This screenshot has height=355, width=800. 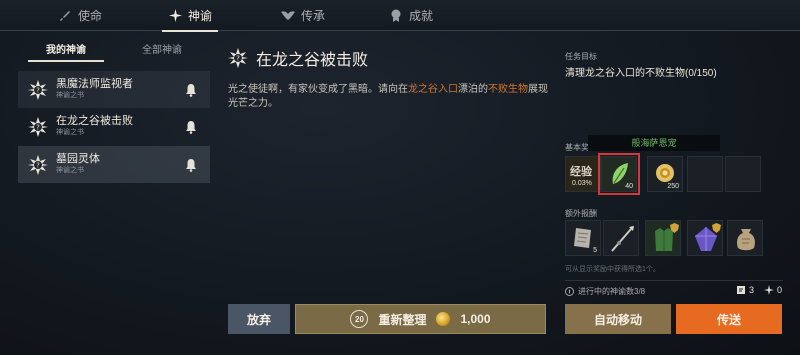 What do you see at coordinates (288, 16) in the screenshot?
I see `wings-icon` at bounding box center [288, 16].